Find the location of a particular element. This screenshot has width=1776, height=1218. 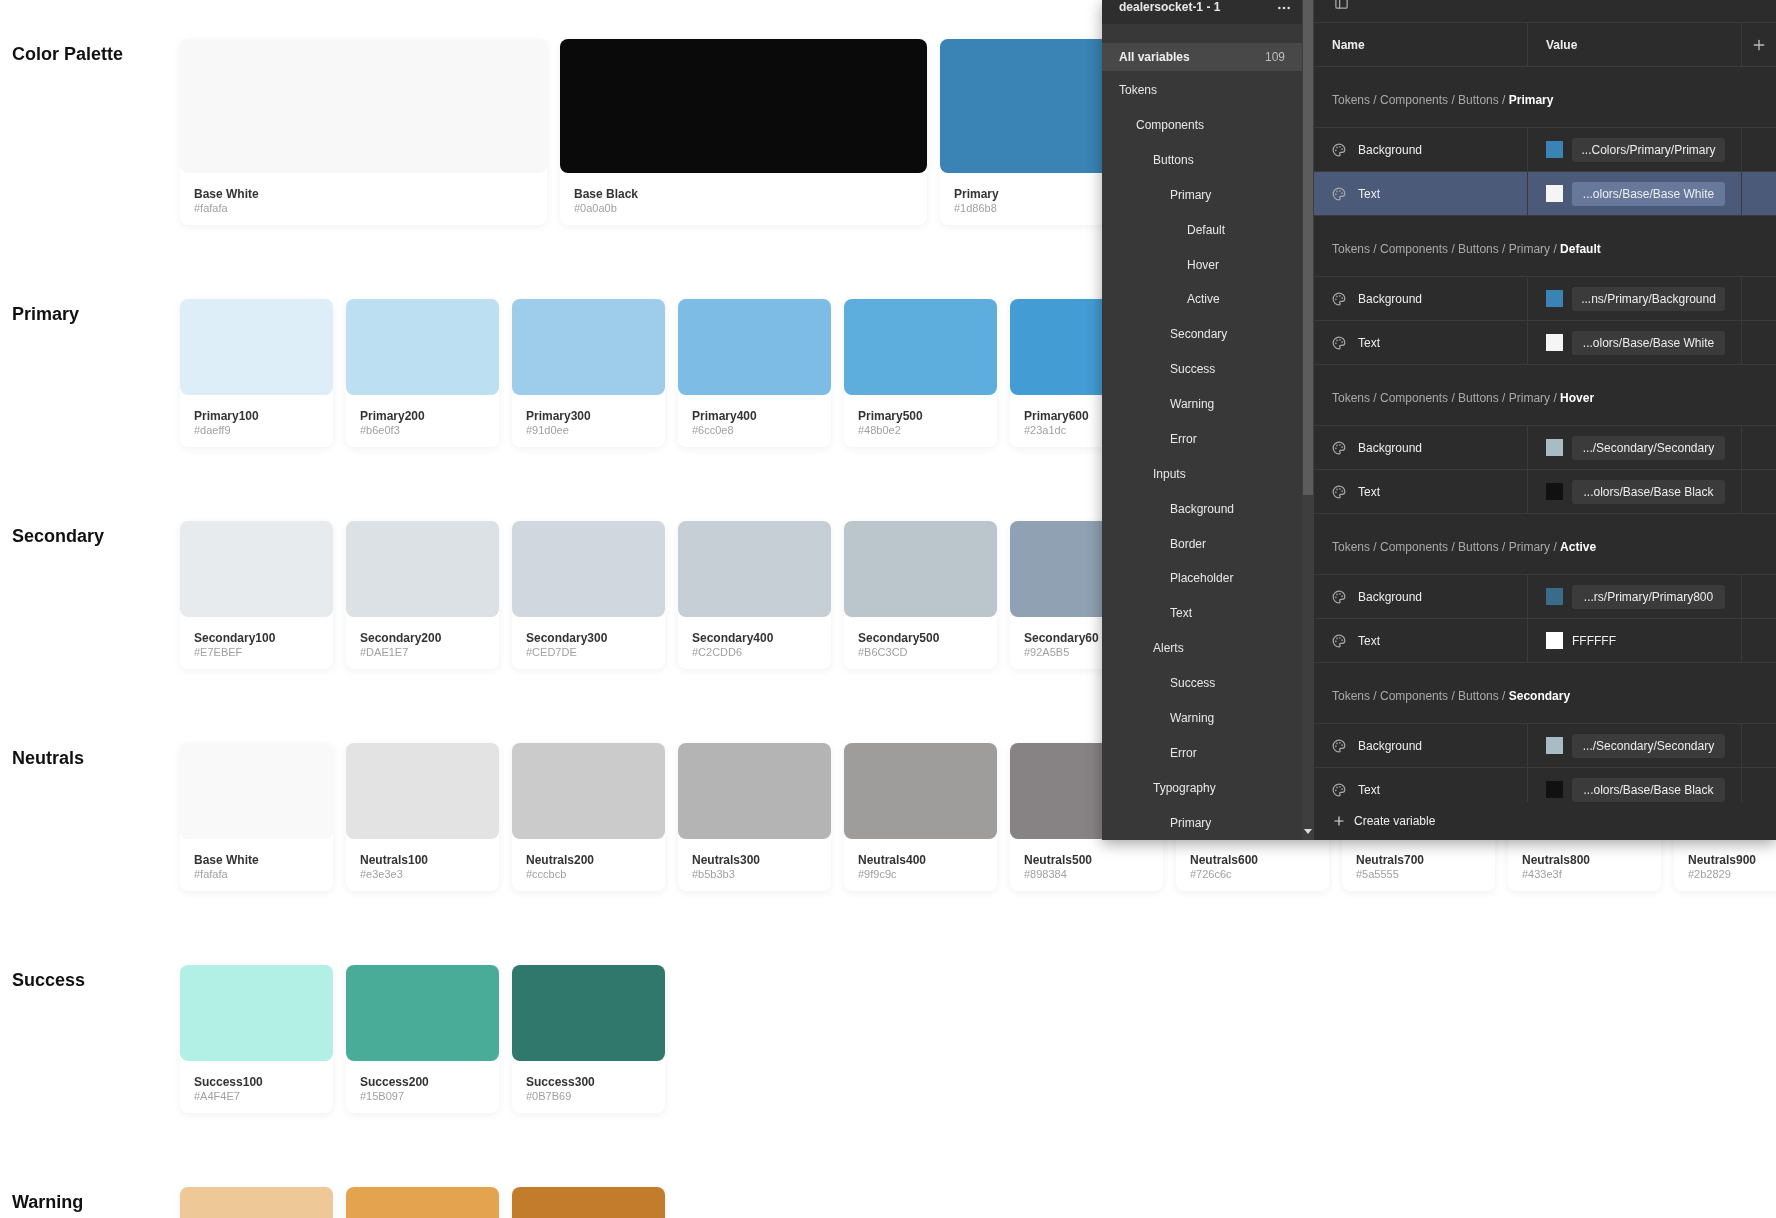

group-path: Tokens / Components / Buttons / Primary / Active is located at coordinates (1464, 547).